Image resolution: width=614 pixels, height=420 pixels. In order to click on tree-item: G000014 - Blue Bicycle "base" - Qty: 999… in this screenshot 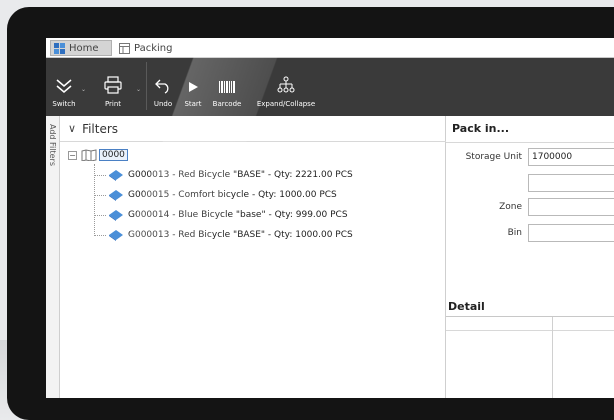, I will do `click(221, 215)`.